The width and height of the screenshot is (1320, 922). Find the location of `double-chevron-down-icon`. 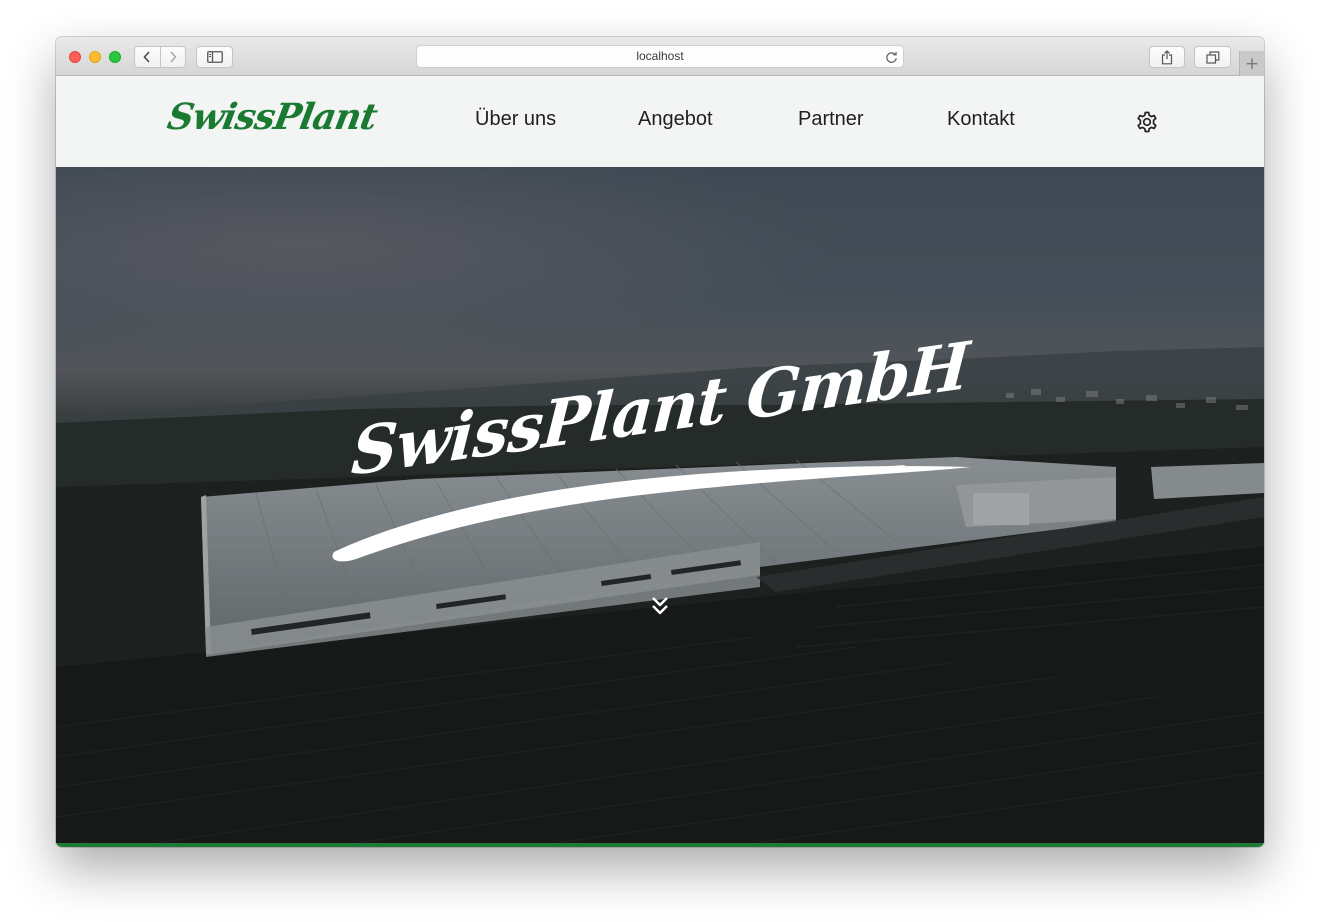

double-chevron-down-icon is located at coordinates (660, 606).